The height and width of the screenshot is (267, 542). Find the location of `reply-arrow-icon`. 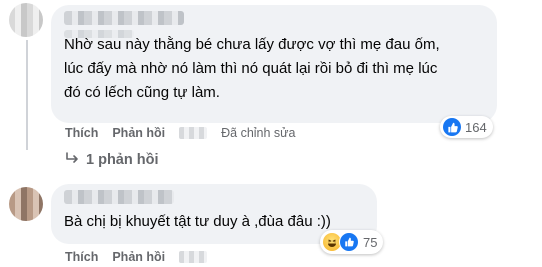

reply-arrow-icon is located at coordinates (73, 160).